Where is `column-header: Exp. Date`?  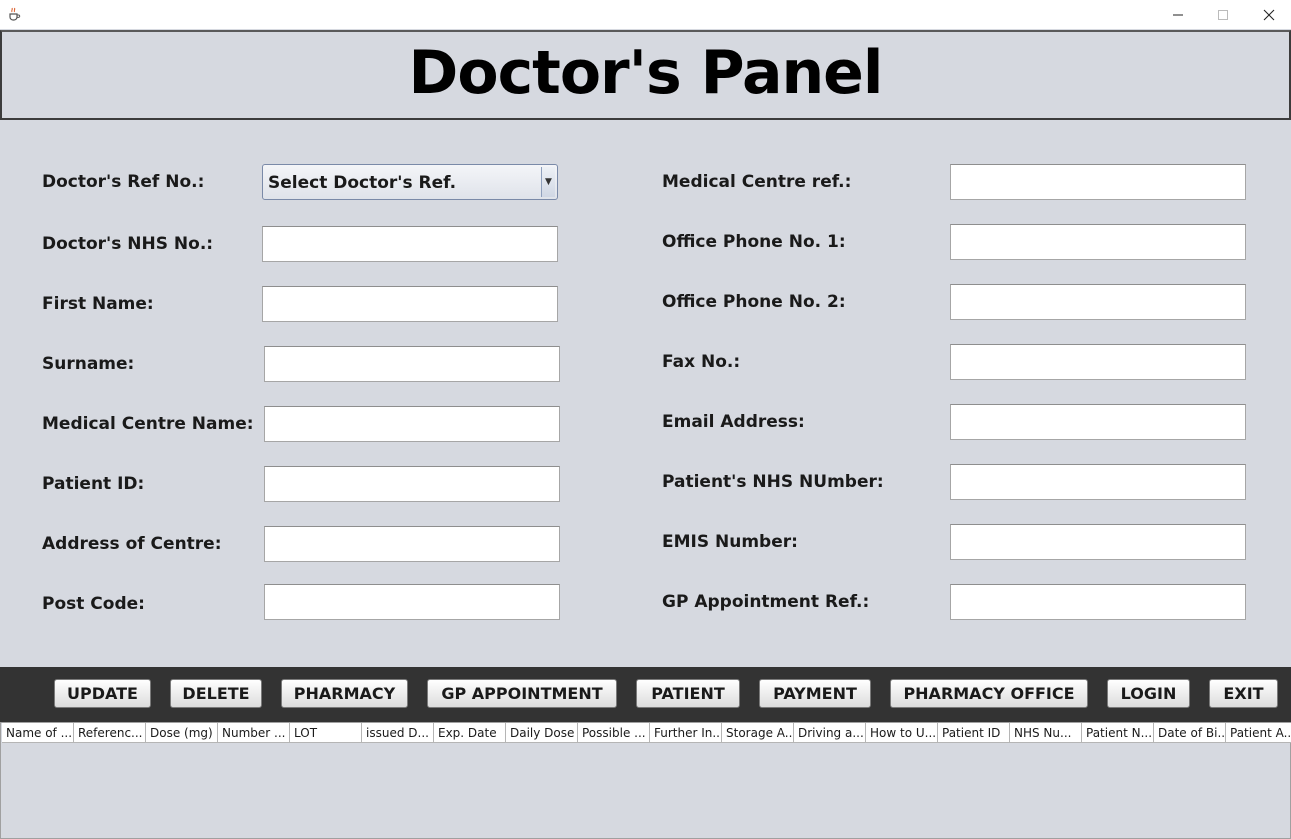 column-header: Exp. Date is located at coordinates (470, 733).